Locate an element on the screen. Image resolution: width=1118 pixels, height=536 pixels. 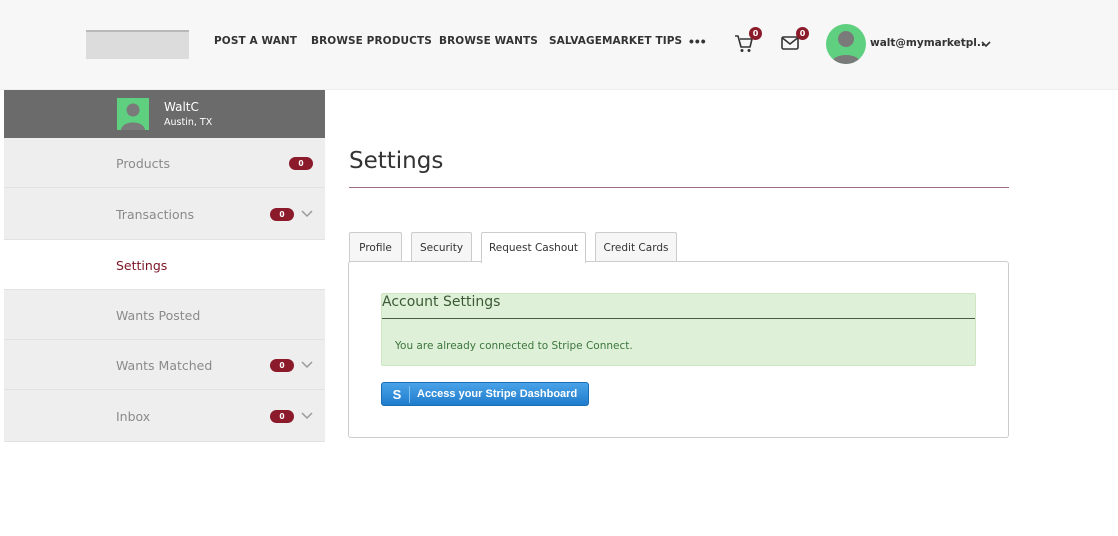
messages-button: 0 is located at coordinates (795, 41).